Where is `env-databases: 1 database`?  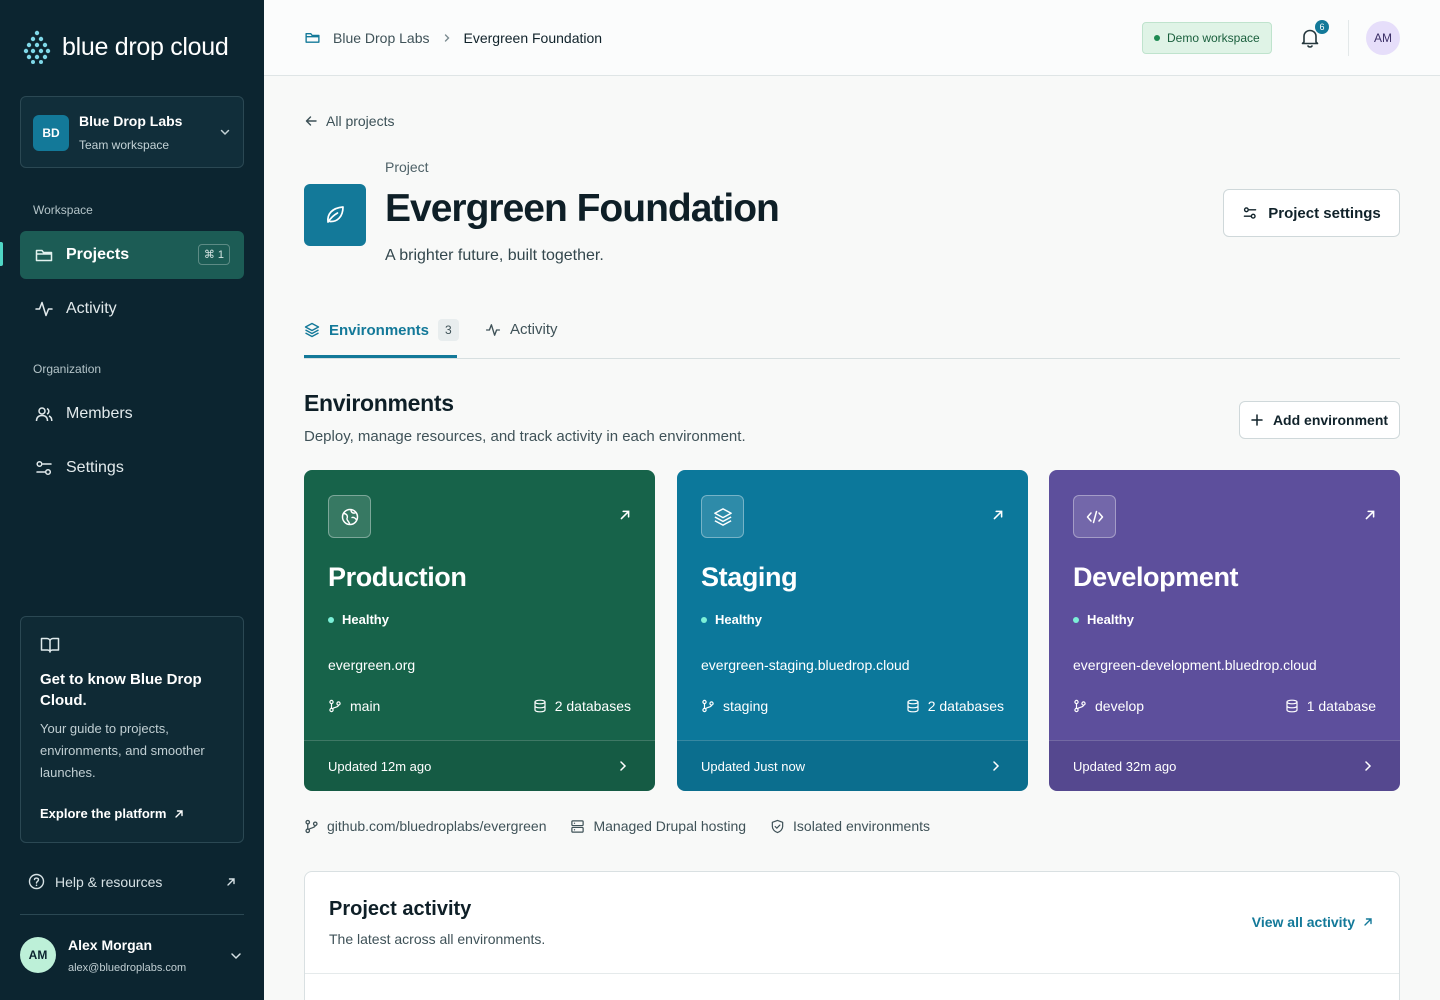
env-databases: 1 database is located at coordinates (1330, 706).